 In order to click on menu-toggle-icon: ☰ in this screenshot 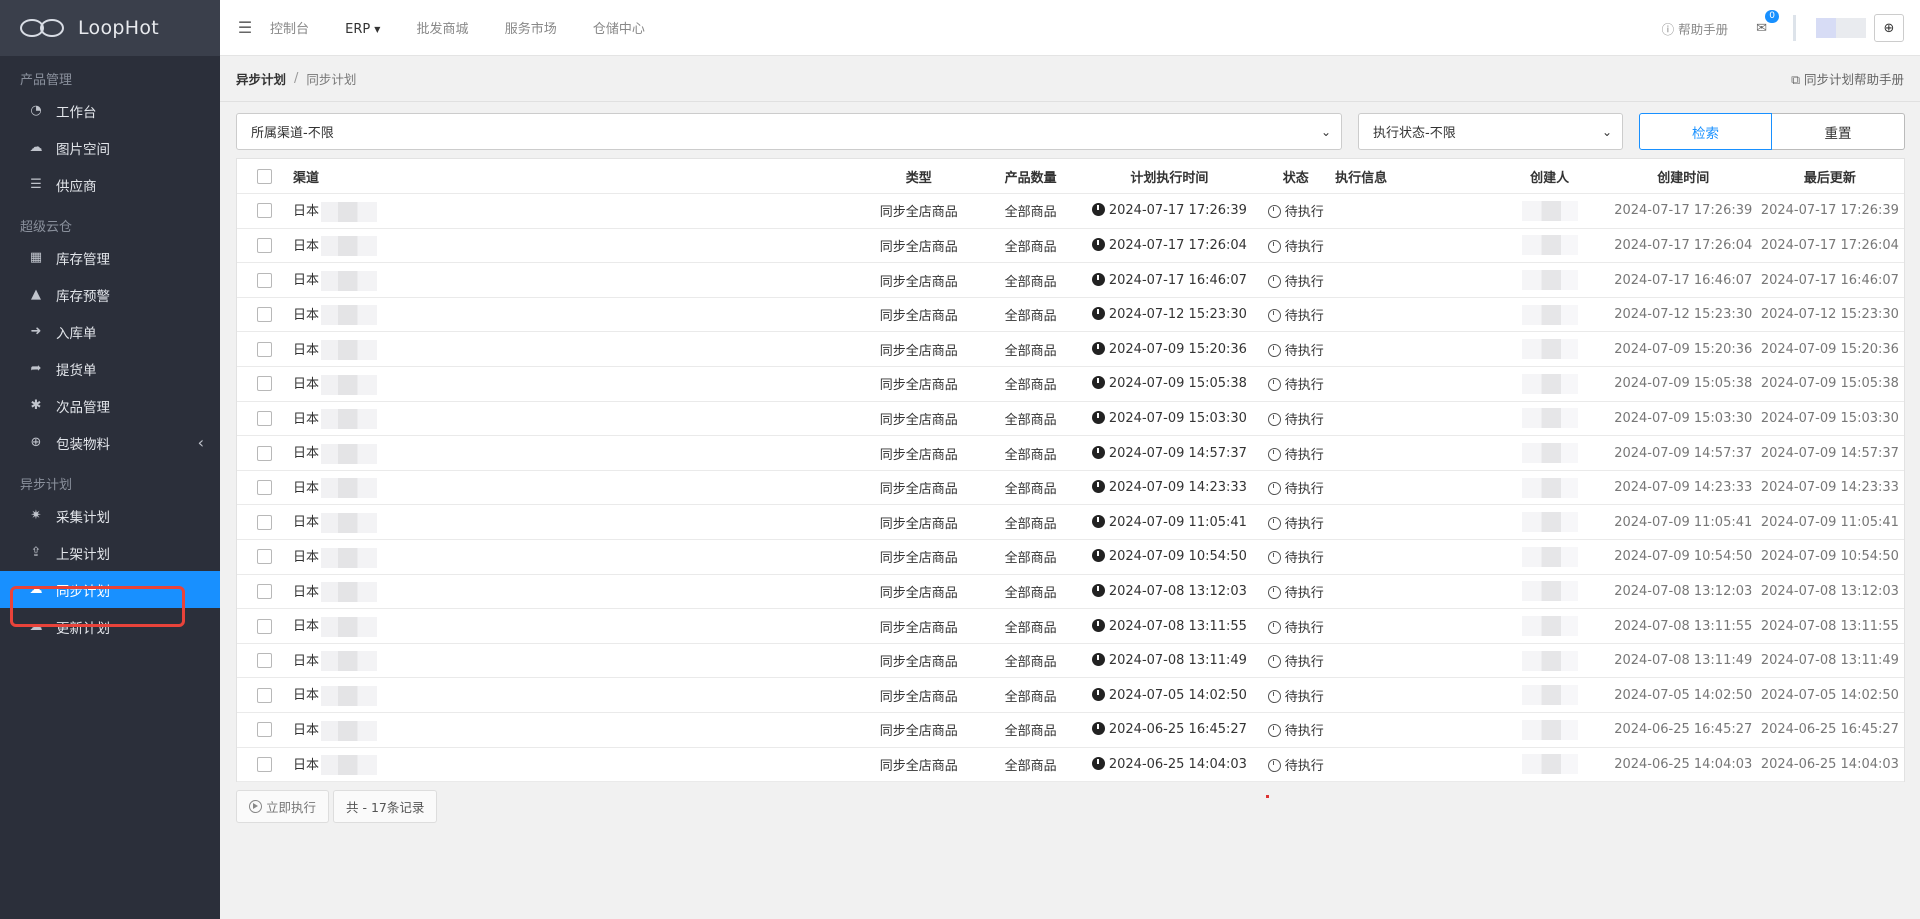, I will do `click(245, 27)`.